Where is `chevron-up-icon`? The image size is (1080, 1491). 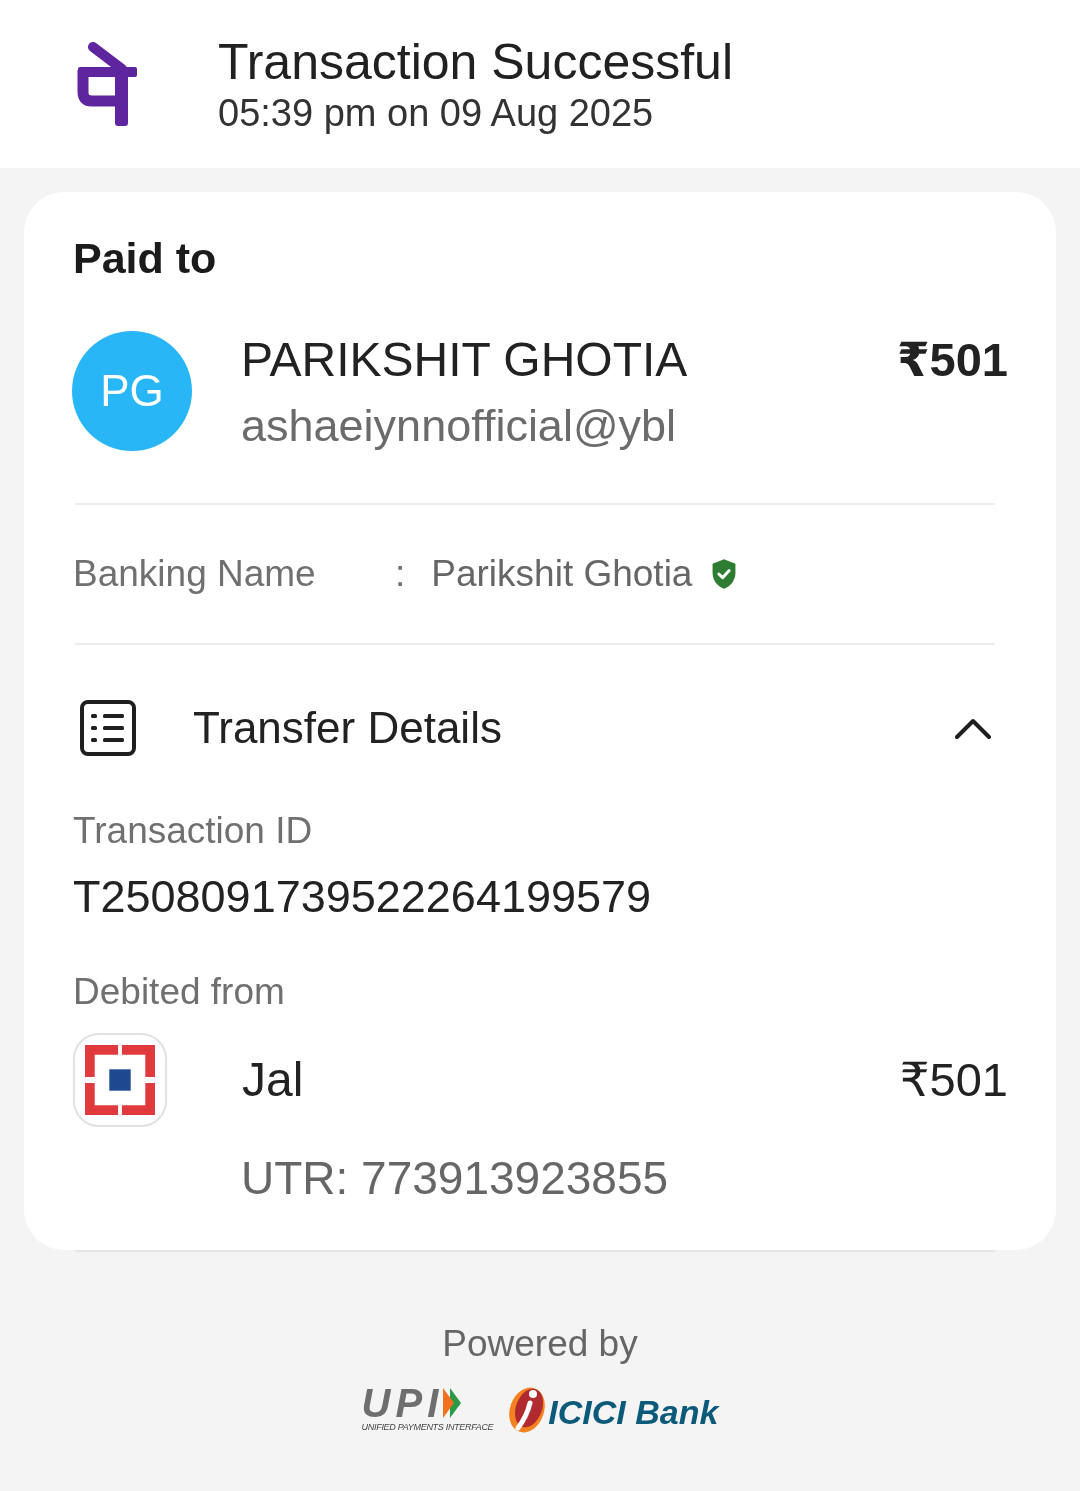 chevron-up-icon is located at coordinates (973, 728).